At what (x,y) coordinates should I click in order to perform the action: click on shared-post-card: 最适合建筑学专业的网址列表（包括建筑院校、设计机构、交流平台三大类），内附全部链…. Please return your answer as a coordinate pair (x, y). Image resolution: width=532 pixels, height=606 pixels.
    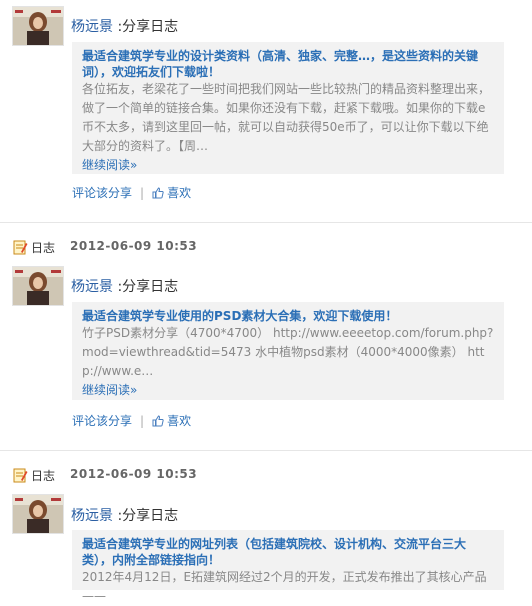
    Looking at the image, I should click on (288, 566).